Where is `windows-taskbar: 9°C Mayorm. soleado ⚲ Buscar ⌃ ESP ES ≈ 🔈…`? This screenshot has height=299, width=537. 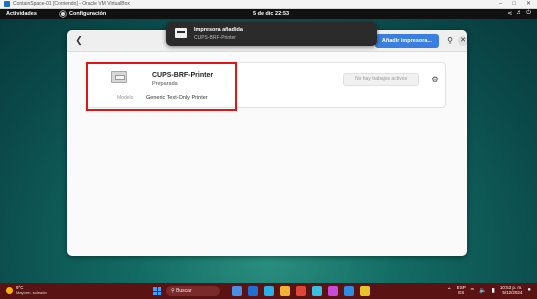
windows-taskbar: 9°C Mayorm. soleado ⚲ Buscar ⌃ ESP ES ≈ 🔈… is located at coordinates (268, 291).